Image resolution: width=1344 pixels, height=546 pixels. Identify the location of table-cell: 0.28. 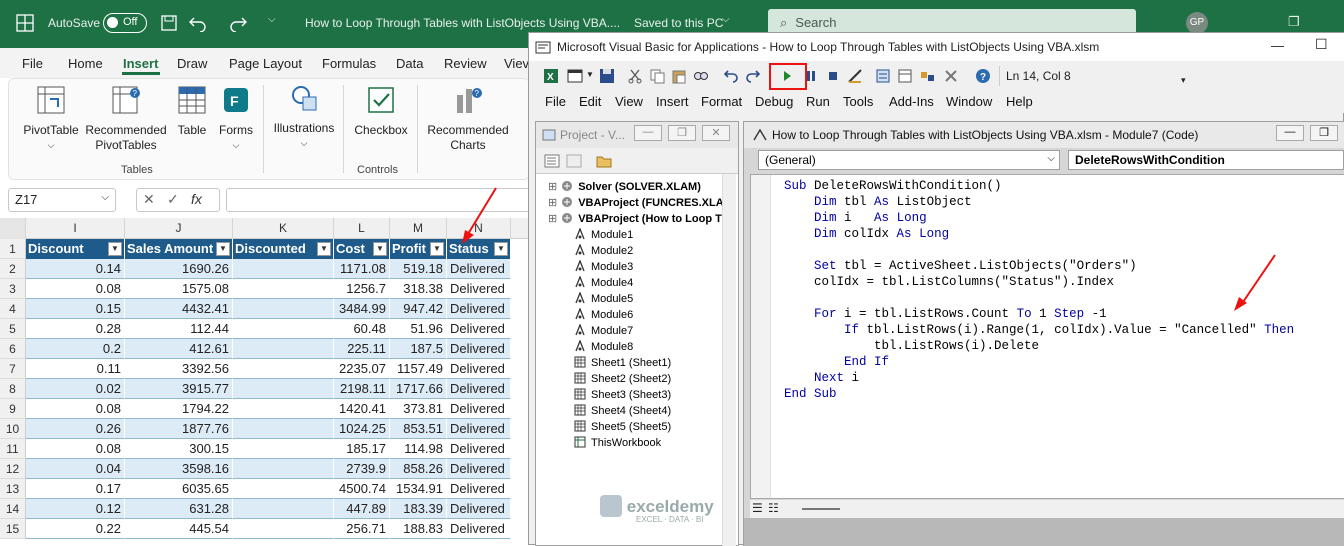
(75, 329).